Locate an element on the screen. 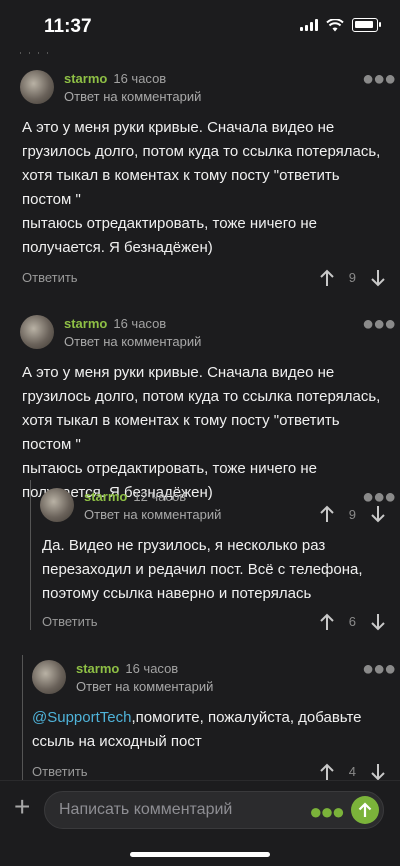 This screenshot has height=866, width=400. comment-actions: Ответить 4 is located at coordinates (209, 772).